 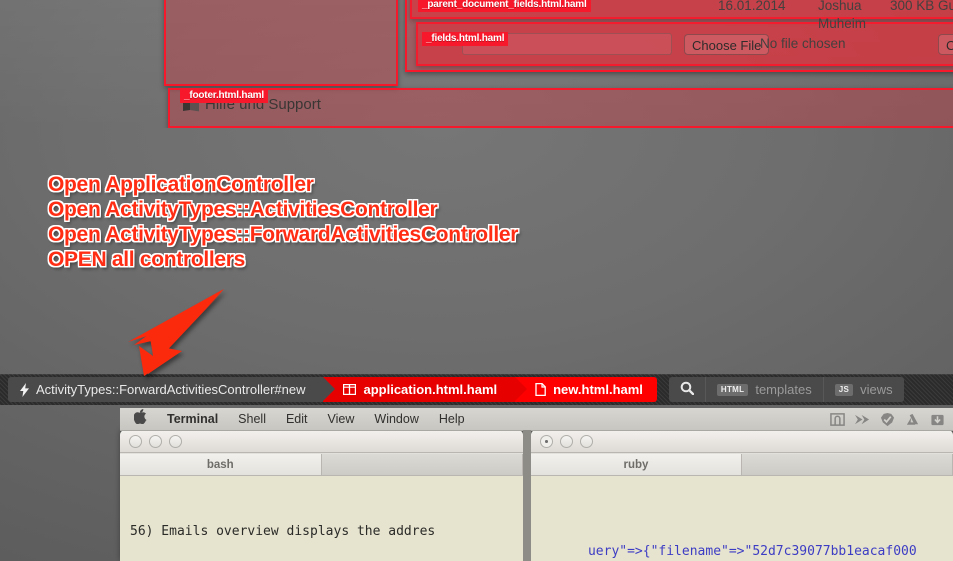 What do you see at coordinates (840, 6) in the screenshot?
I see `page-text-author-1: Joshua` at bounding box center [840, 6].